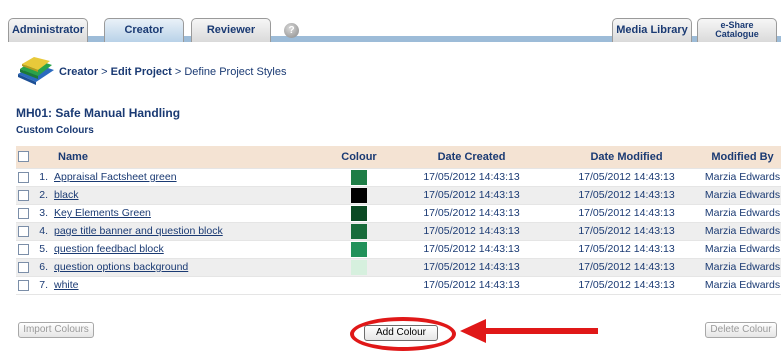 This screenshot has height=354, width=781. I want to click on import-colours-button: Import Colours, so click(56, 330).